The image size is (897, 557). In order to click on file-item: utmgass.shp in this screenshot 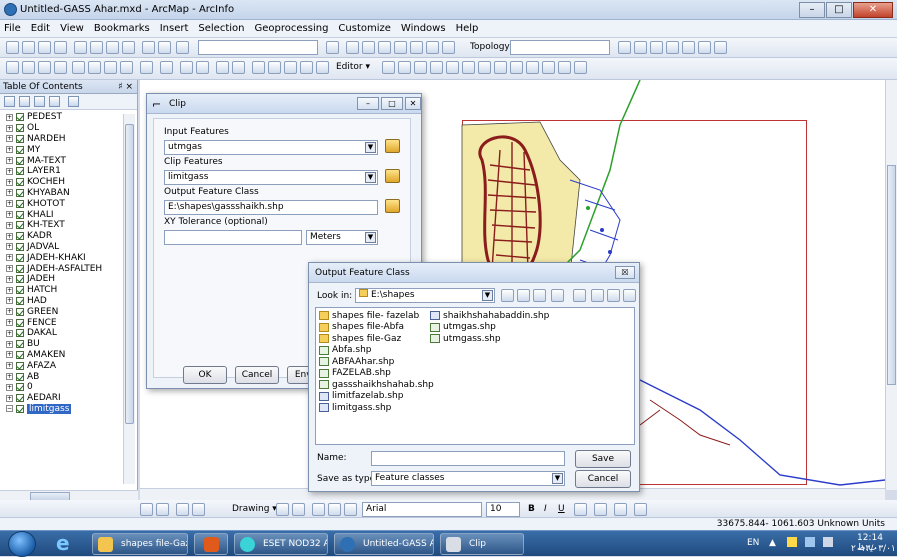, I will do `click(489, 339)`.